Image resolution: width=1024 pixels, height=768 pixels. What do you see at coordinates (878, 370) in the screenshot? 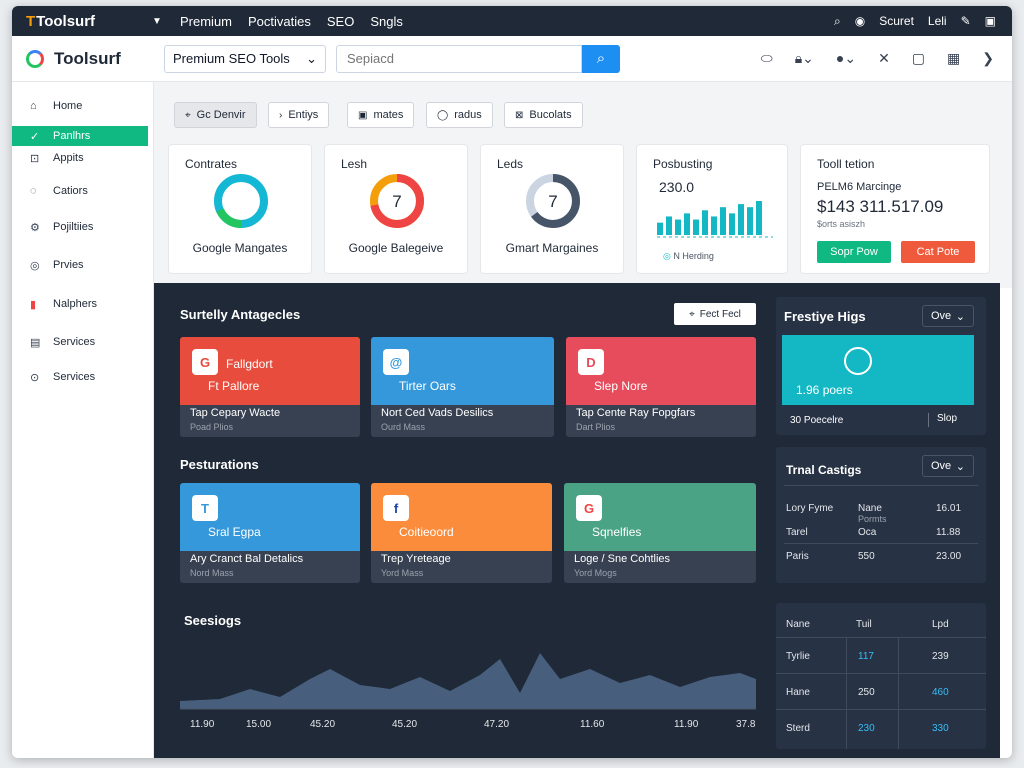
I see `teal-card: 1.96 poers` at bounding box center [878, 370].